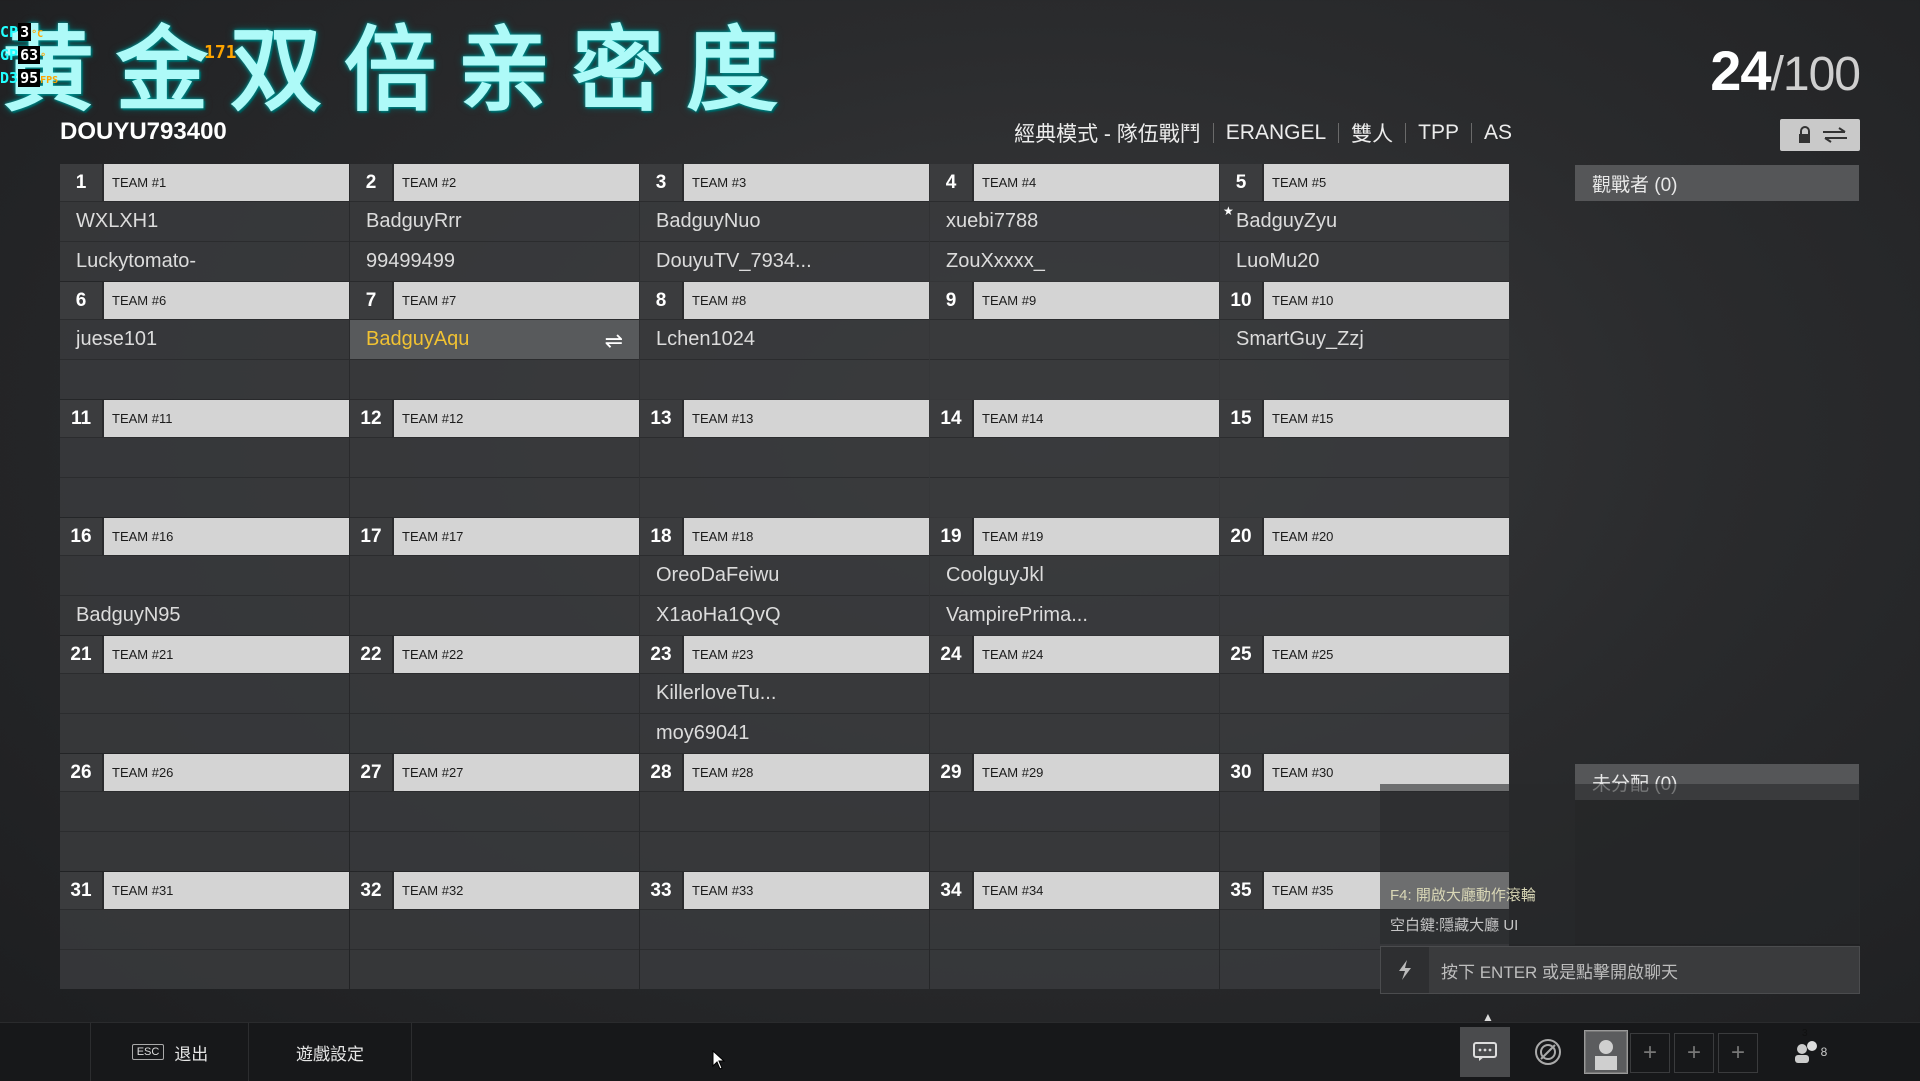 Image resolution: width=1920 pixels, height=1081 pixels. What do you see at coordinates (494, 300) in the screenshot?
I see `team-header: 7 TEAM #7` at bounding box center [494, 300].